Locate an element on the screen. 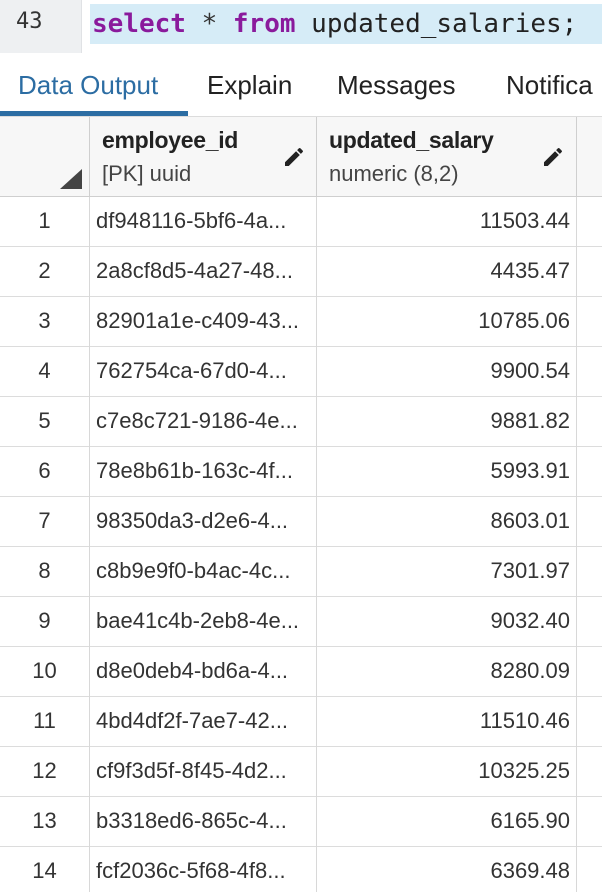 The image size is (602, 892). row-number: 9 is located at coordinates (45, 622).